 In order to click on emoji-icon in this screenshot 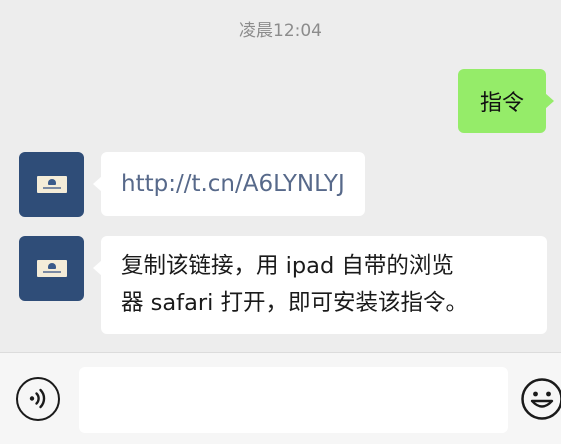, I will do `click(541, 399)`.